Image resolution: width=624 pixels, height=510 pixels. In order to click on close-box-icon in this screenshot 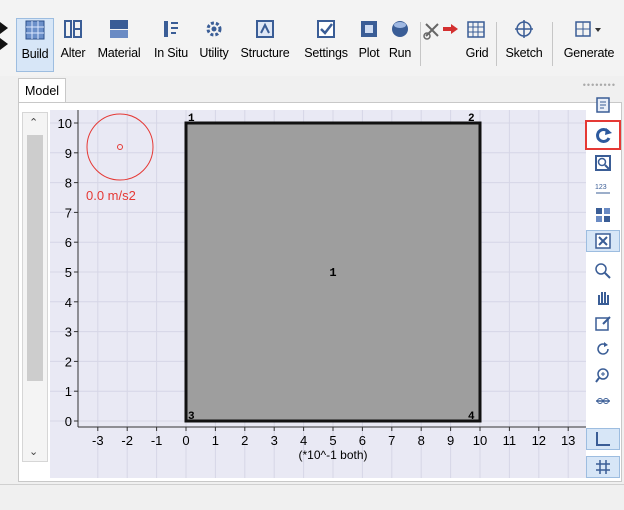, I will do `click(603, 241)`.